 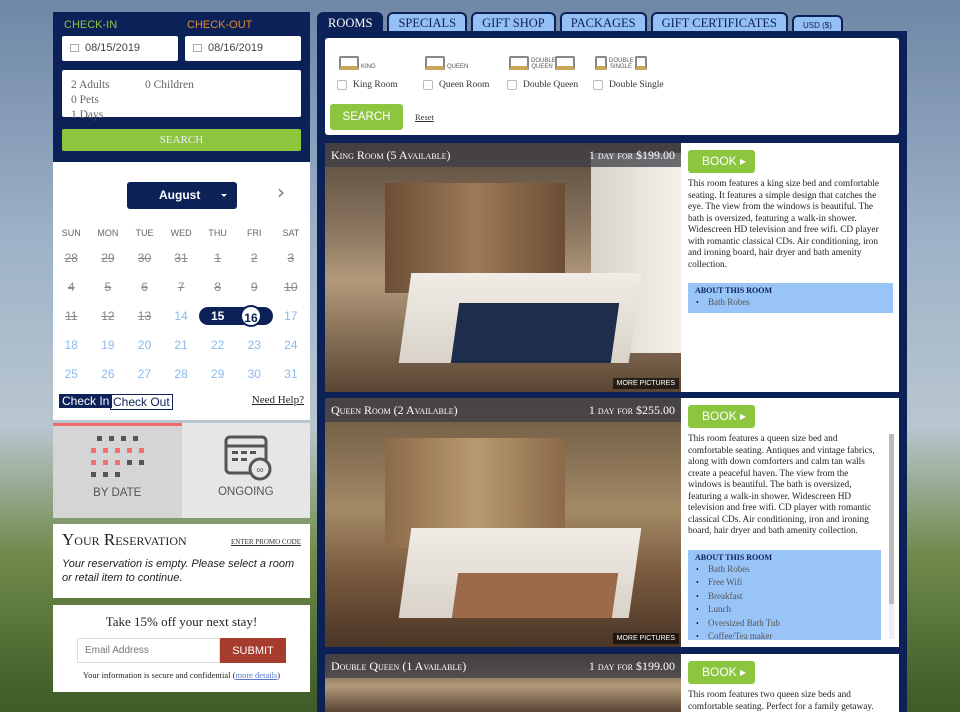 What do you see at coordinates (817, 23) in the screenshot?
I see `currency-select: USD ($)` at bounding box center [817, 23].